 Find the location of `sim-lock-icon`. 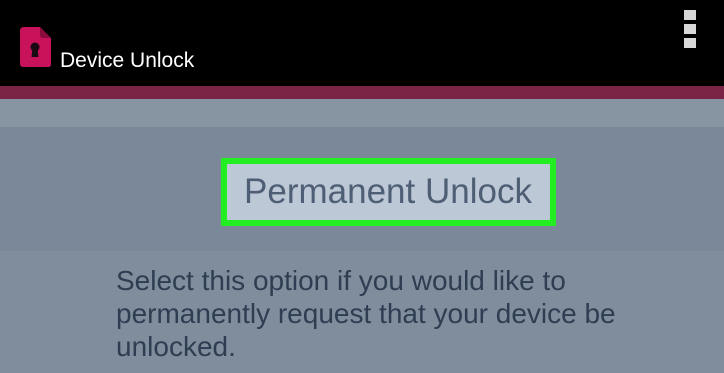

sim-lock-icon is located at coordinates (35, 47).